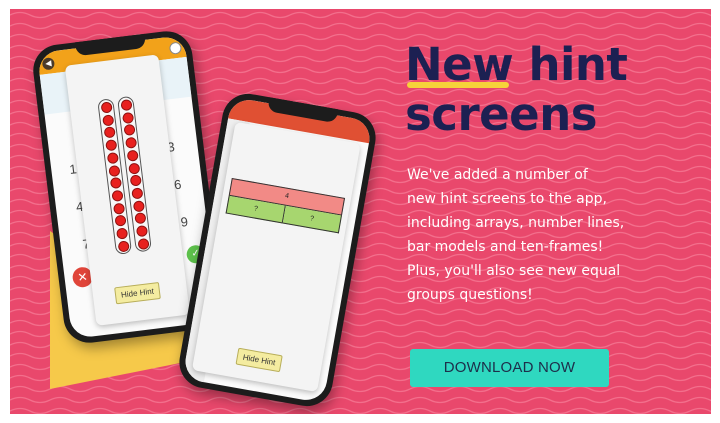 This screenshot has width=720, height=423. What do you see at coordinates (516, 223) in the screenshot?
I see `description-line: including arrays, number lines,` at bounding box center [516, 223].